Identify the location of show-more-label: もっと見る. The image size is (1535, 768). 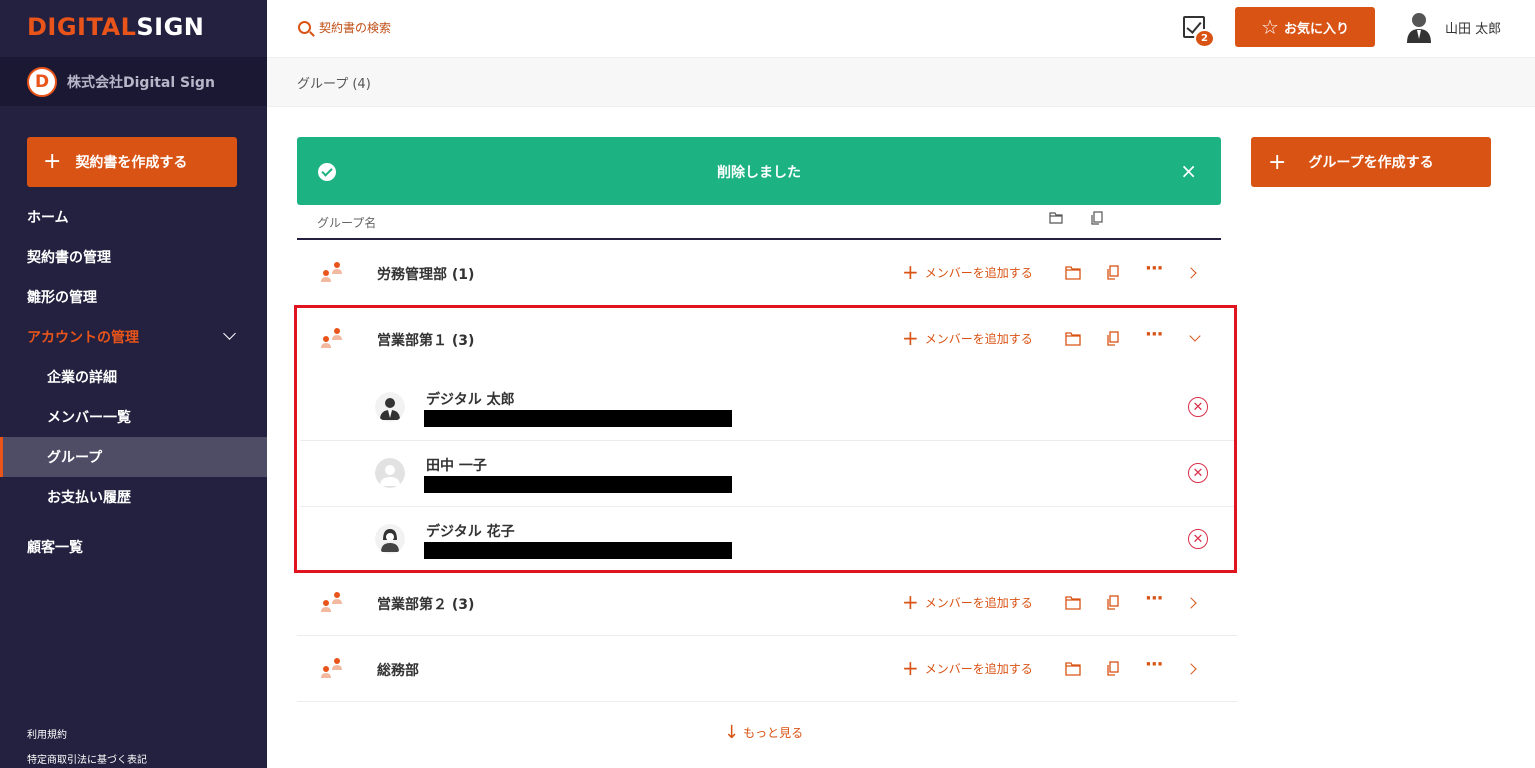
(773, 733).